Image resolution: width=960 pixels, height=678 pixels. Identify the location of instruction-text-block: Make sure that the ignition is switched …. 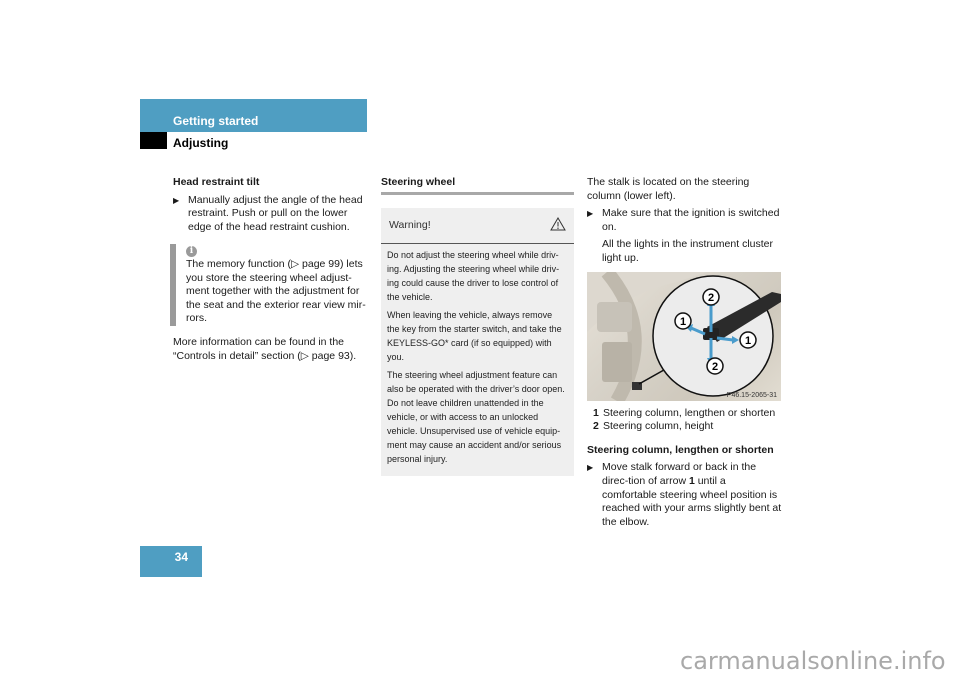
(692, 236).